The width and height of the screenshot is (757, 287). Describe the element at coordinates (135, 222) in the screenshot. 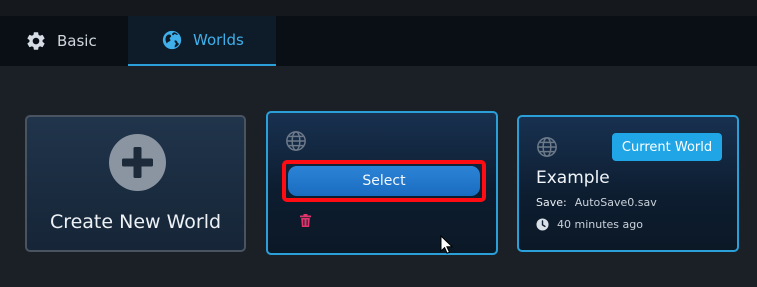

I see `create-new-world-label: Create New World` at that location.